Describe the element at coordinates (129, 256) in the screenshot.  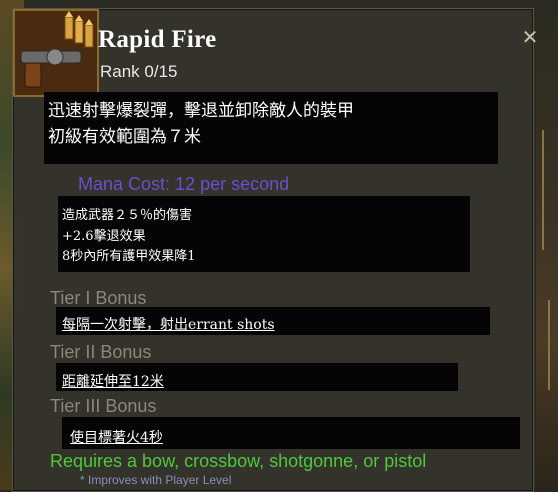
I see `effect-line: 8秒內所有護甲效果降1` at that location.